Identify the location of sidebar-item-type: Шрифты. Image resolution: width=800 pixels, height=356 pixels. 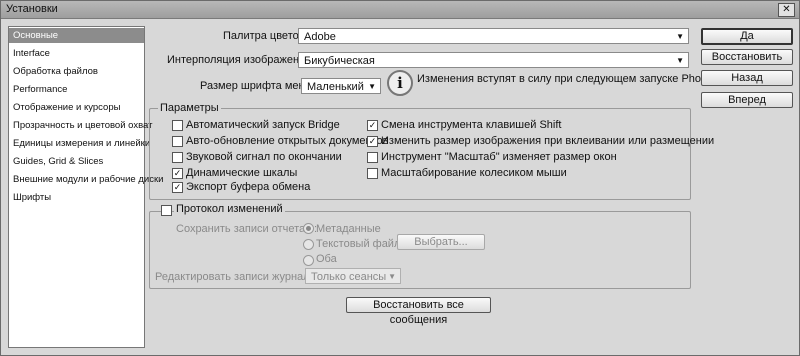
(76, 197).